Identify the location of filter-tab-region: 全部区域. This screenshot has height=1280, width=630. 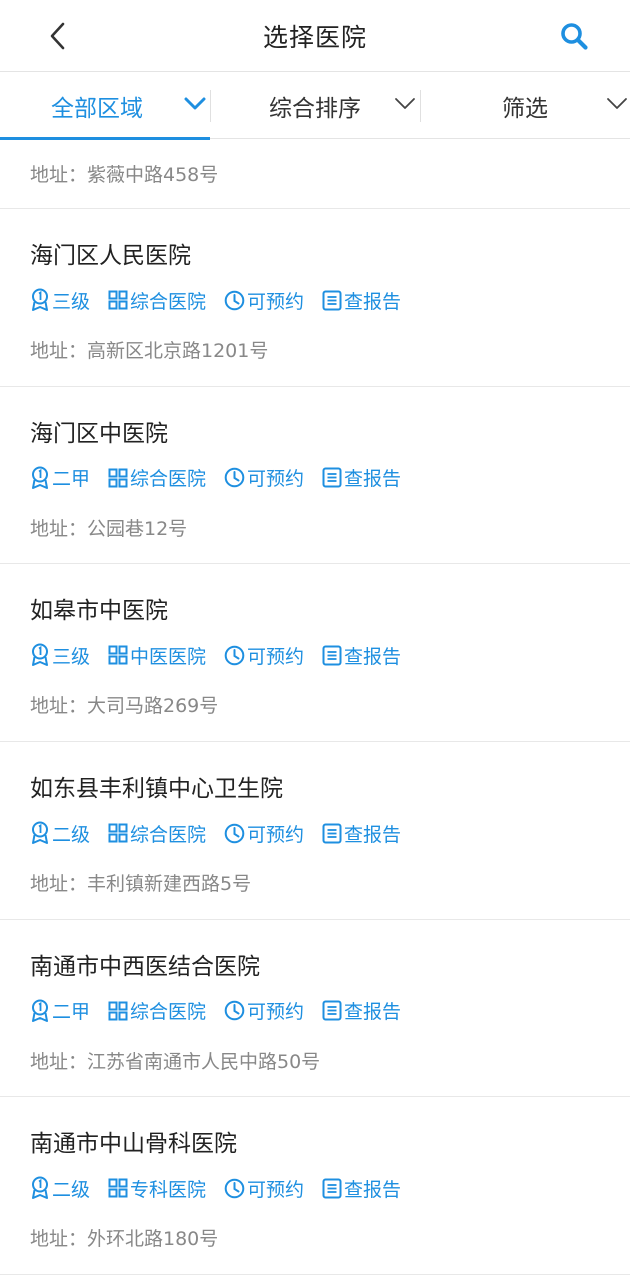
(105, 106).